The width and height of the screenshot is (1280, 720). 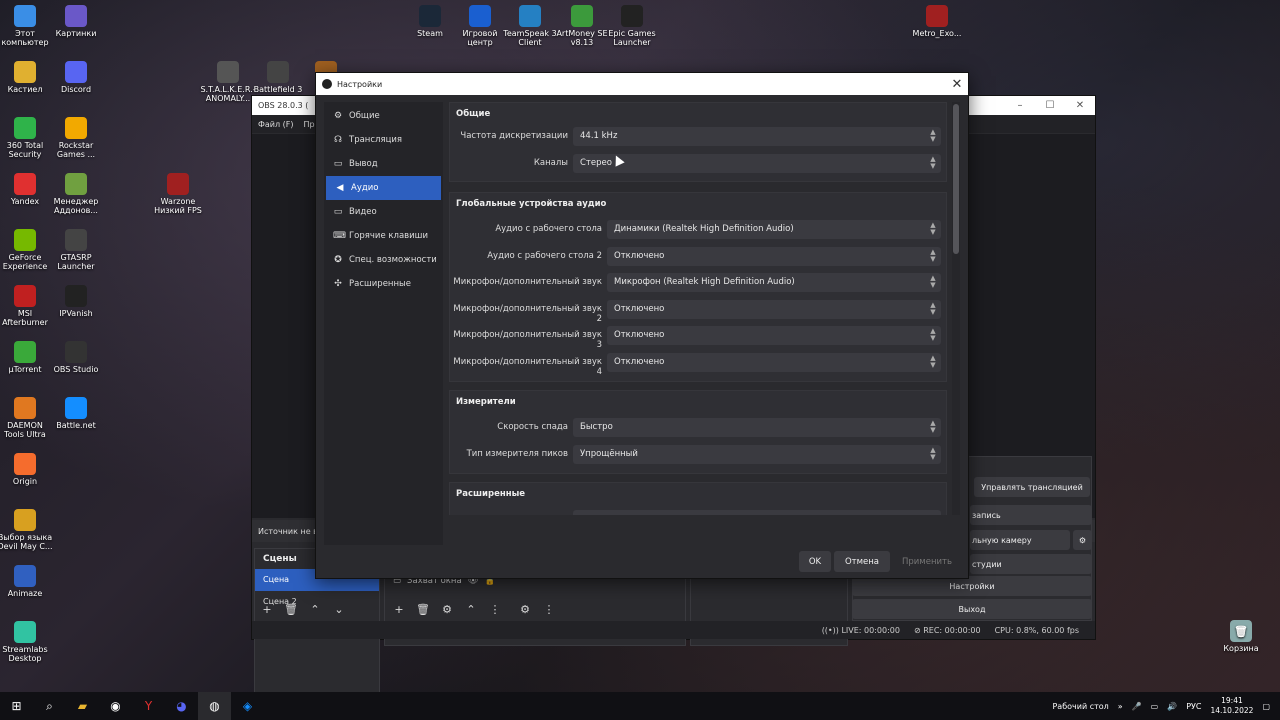 What do you see at coordinates (1241, 636) in the screenshot?
I see `desktop-icon-recycle-bin: 🗑 Корзина` at bounding box center [1241, 636].